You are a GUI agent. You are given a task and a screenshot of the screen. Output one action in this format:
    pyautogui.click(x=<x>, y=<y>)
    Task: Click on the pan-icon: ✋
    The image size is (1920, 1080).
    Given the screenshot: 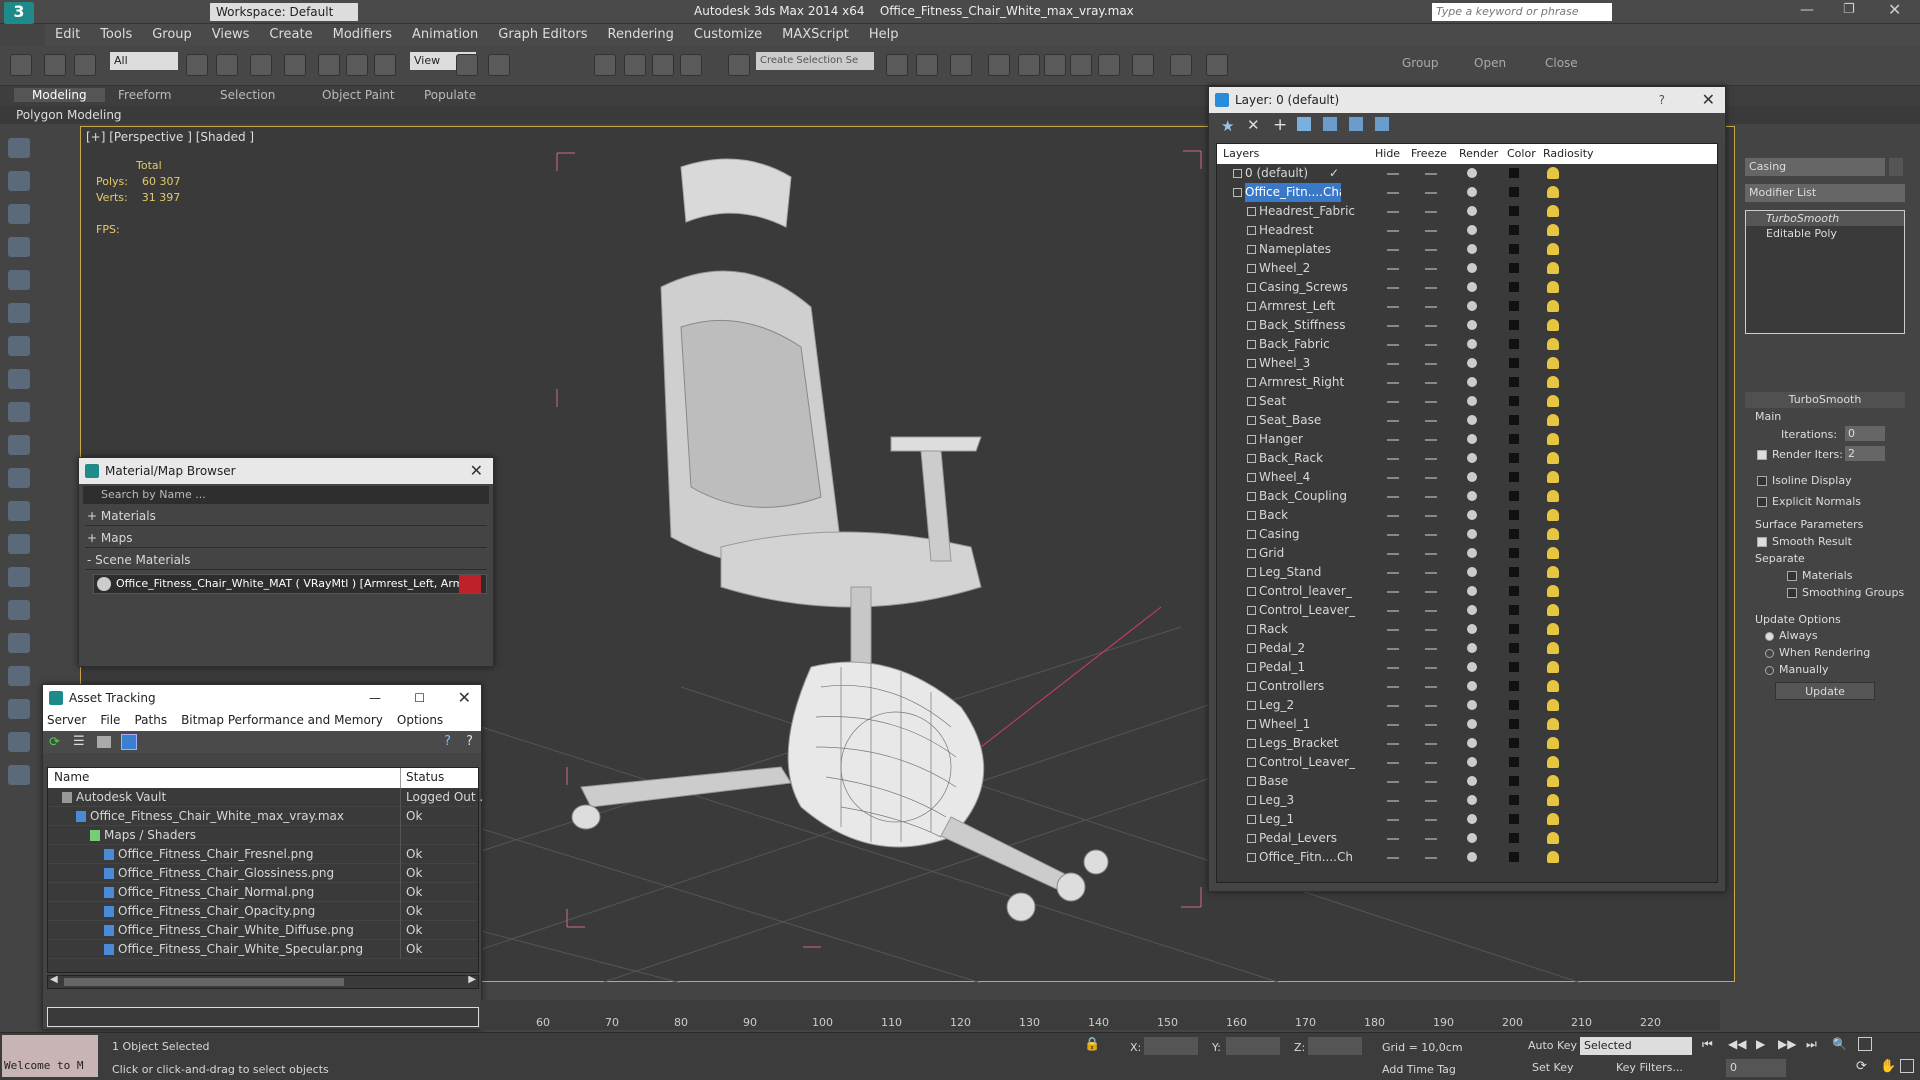 What is the action you would take?
    pyautogui.click(x=1888, y=1066)
    